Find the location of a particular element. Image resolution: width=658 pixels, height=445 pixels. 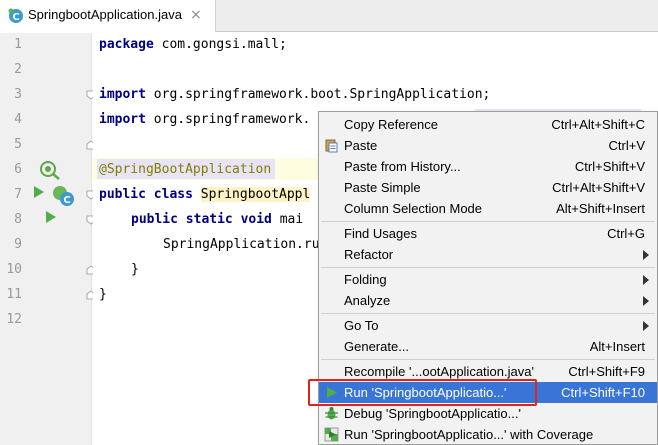

menu-item-column-selection-mode: Column Selection Mode Alt+Shift+Insert is located at coordinates (488, 208).